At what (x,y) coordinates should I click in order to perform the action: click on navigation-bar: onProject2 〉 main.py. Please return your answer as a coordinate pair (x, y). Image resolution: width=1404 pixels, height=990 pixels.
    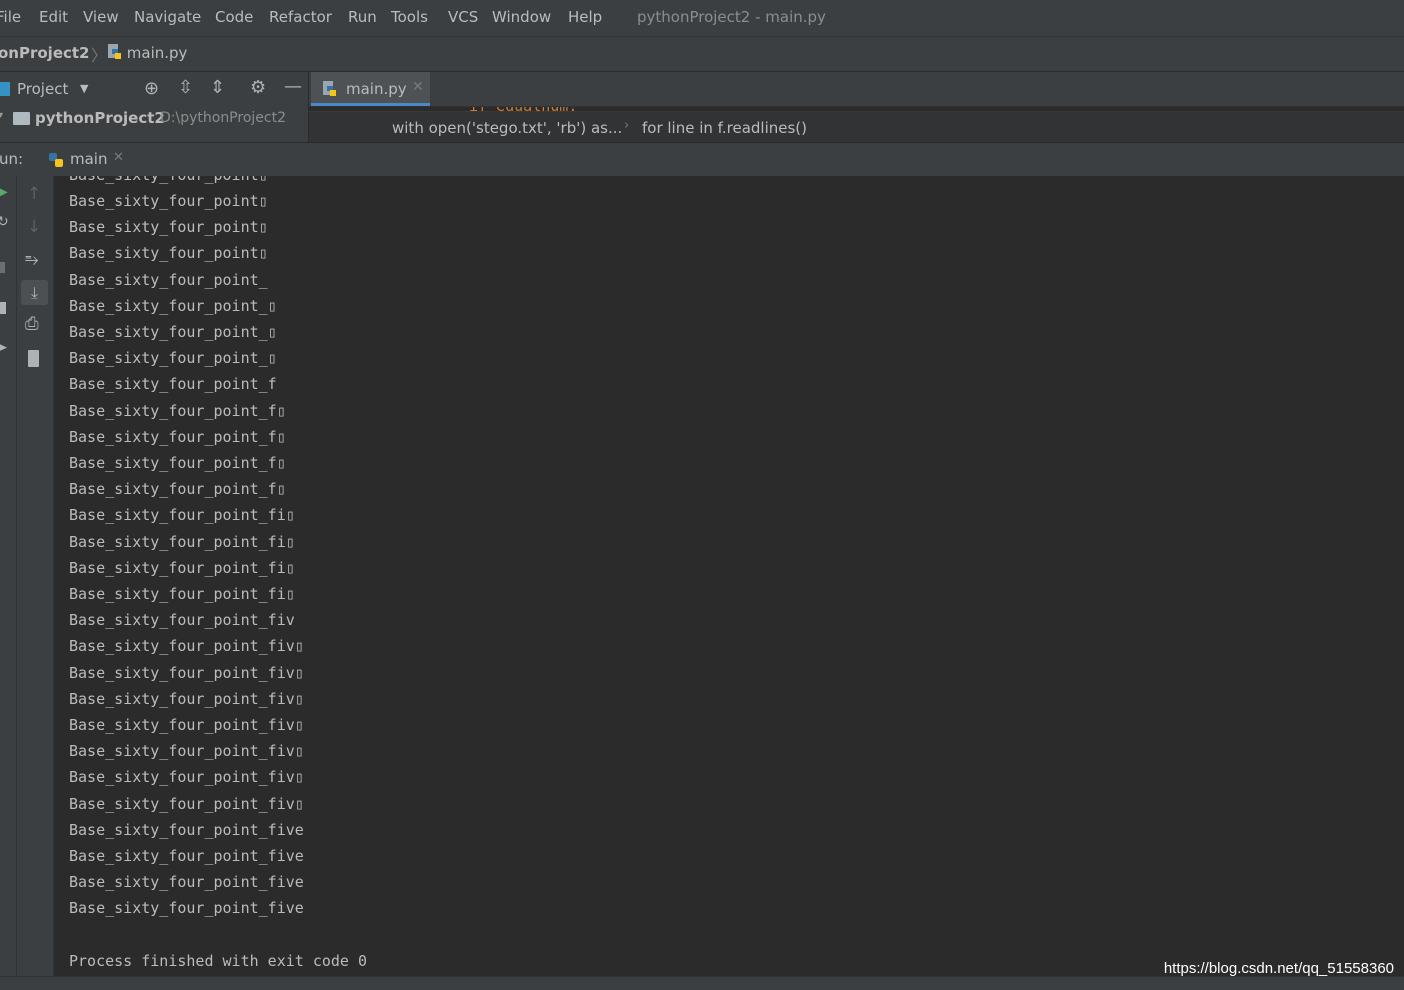
    Looking at the image, I should click on (702, 54).